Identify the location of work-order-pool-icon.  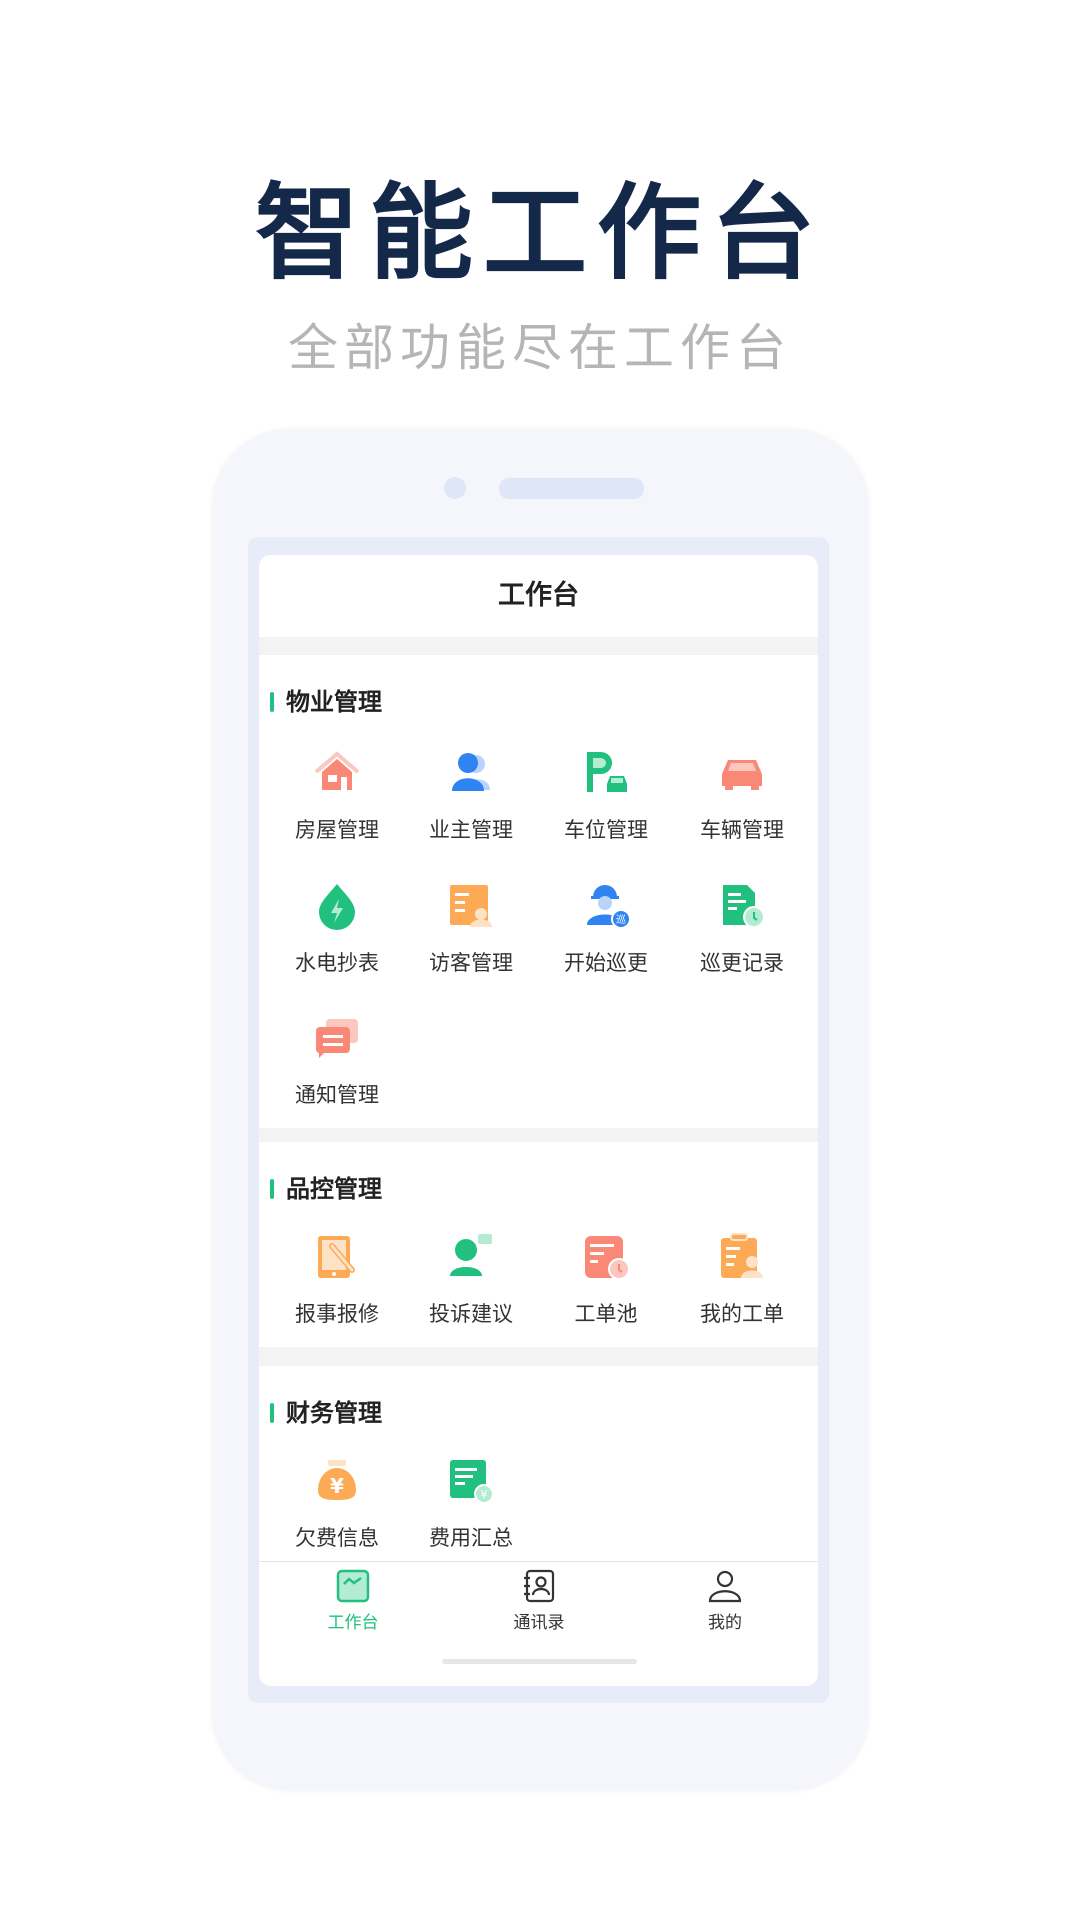
(607, 1258).